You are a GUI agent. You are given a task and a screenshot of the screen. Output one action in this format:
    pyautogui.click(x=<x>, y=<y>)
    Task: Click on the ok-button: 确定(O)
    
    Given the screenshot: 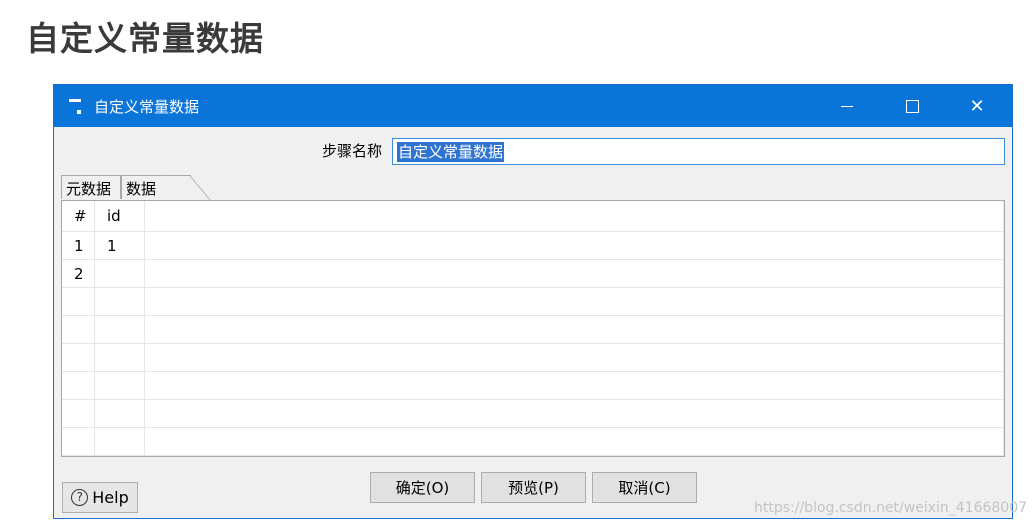 What is the action you would take?
    pyautogui.click(x=422, y=487)
    